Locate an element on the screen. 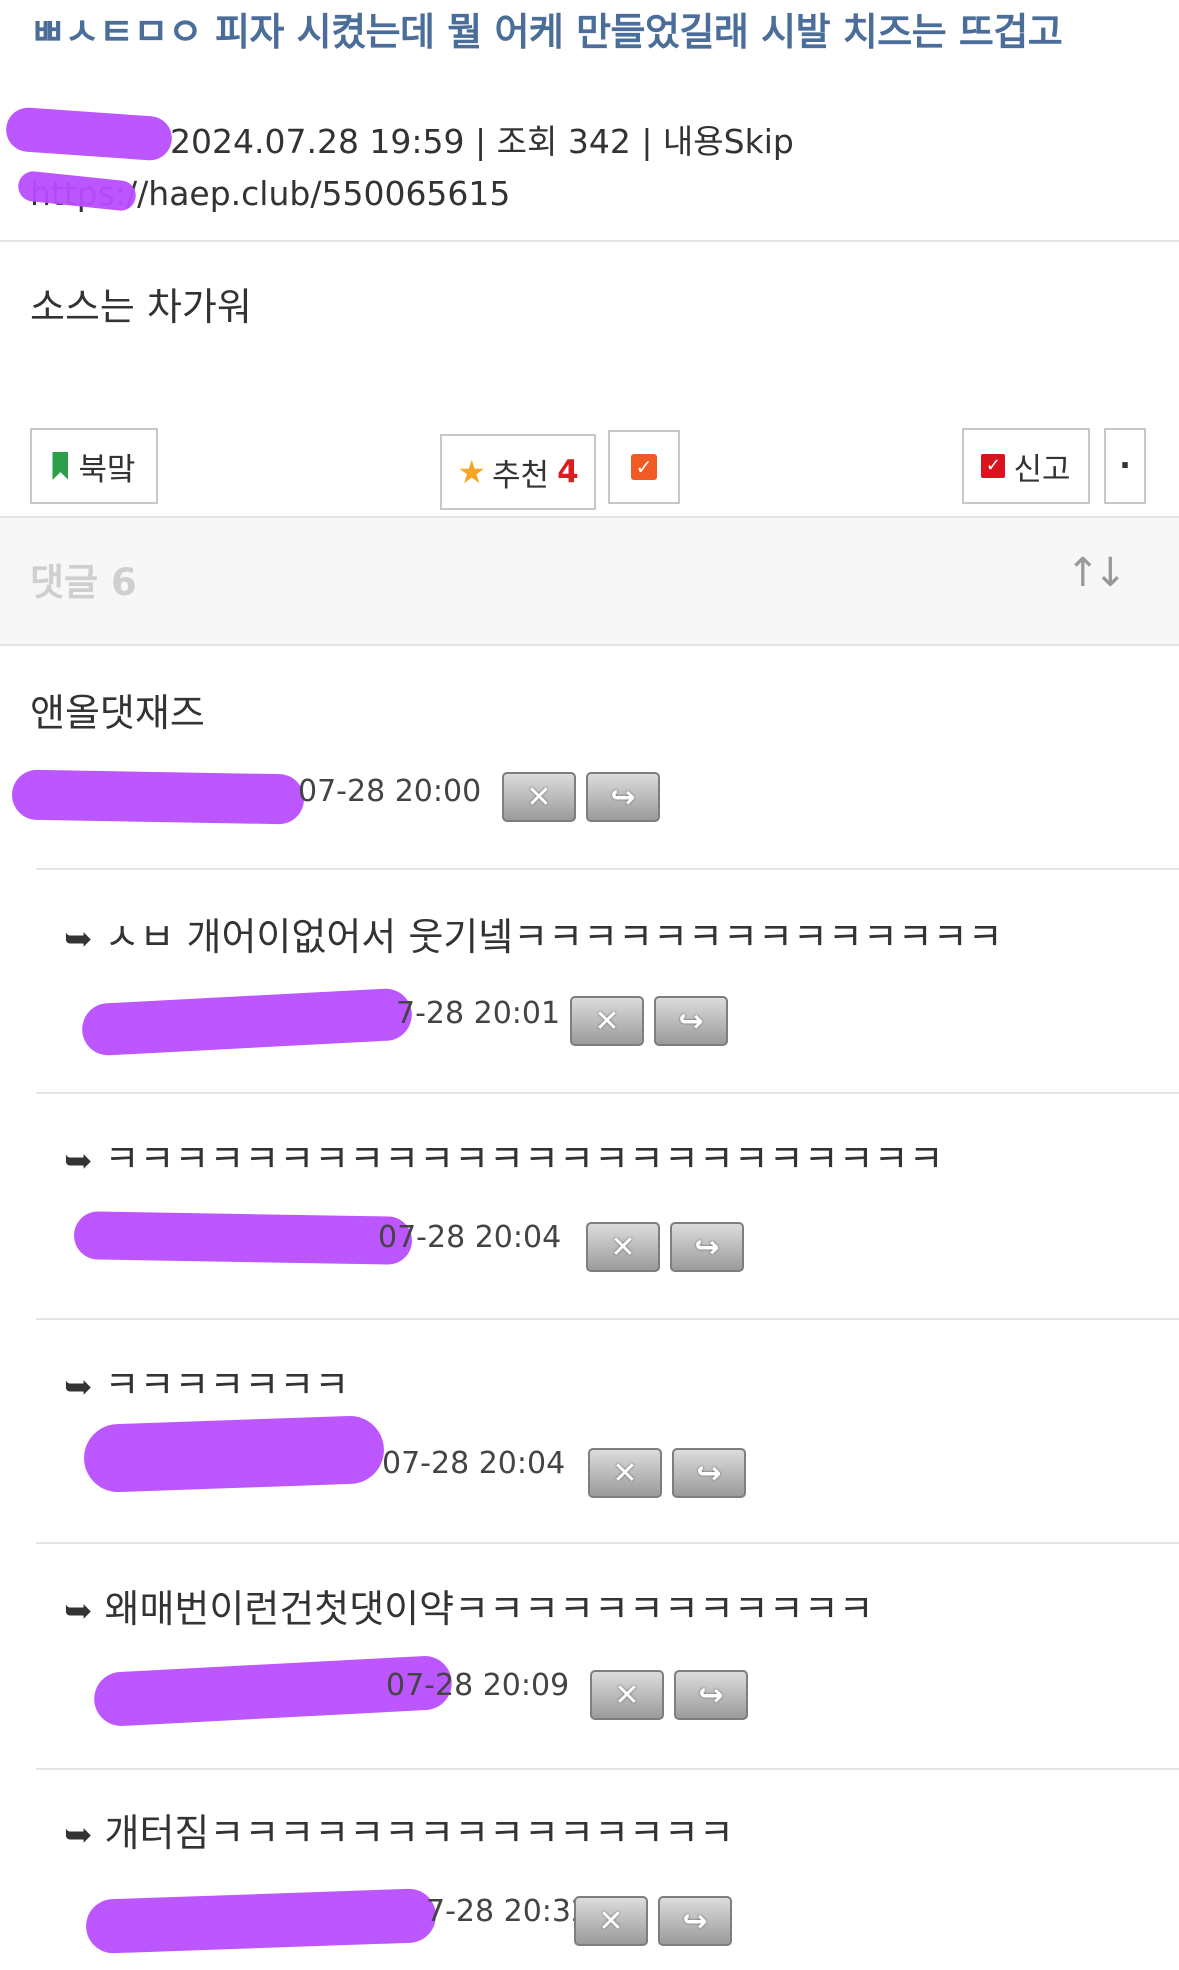 This screenshot has height=1970, width=1179. reply-comment: ➥ ㅋㅋㅋㅋㅋㅋㅋ is located at coordinates (207, 1385).